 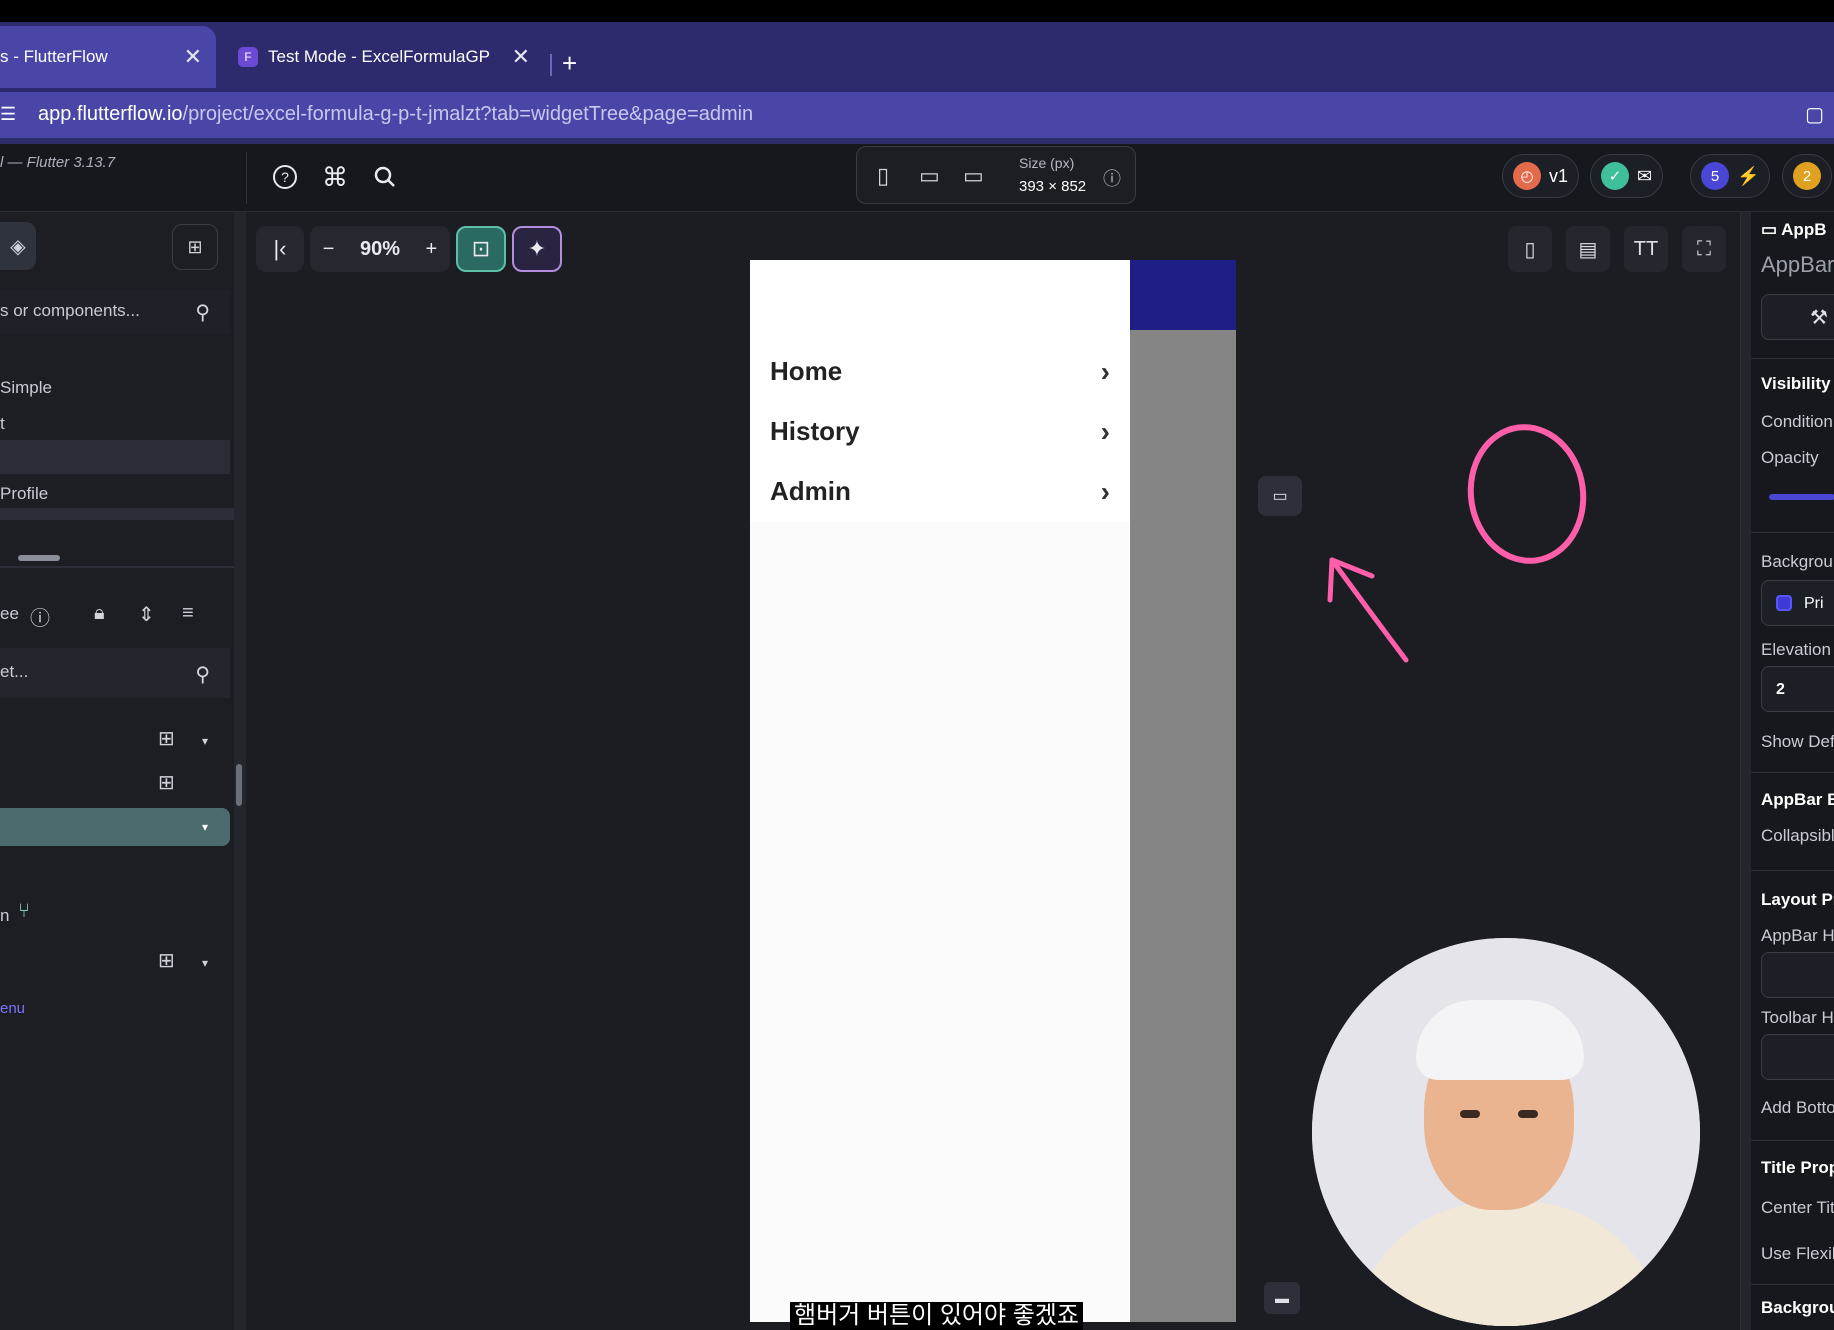 I want to click on tab-test-mode: F Test Mode - ExcelFormulaGP ✕, so click(x=384, y=57).